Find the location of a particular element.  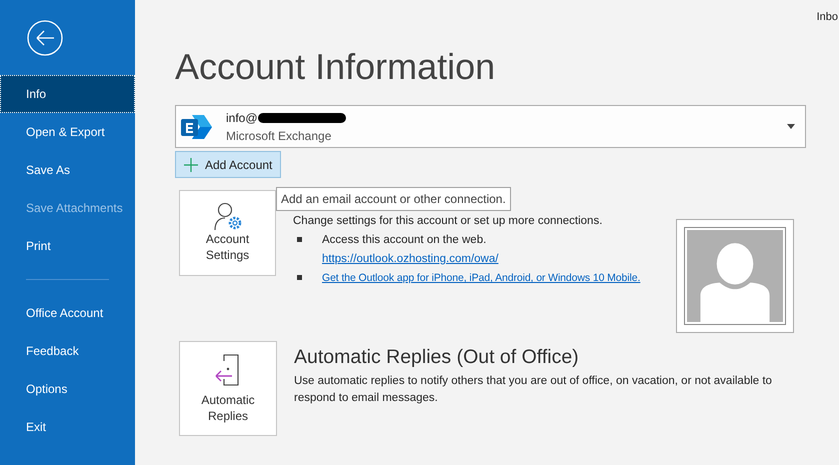

sidebar-item: Office Account is located at coordinates (67, 313).